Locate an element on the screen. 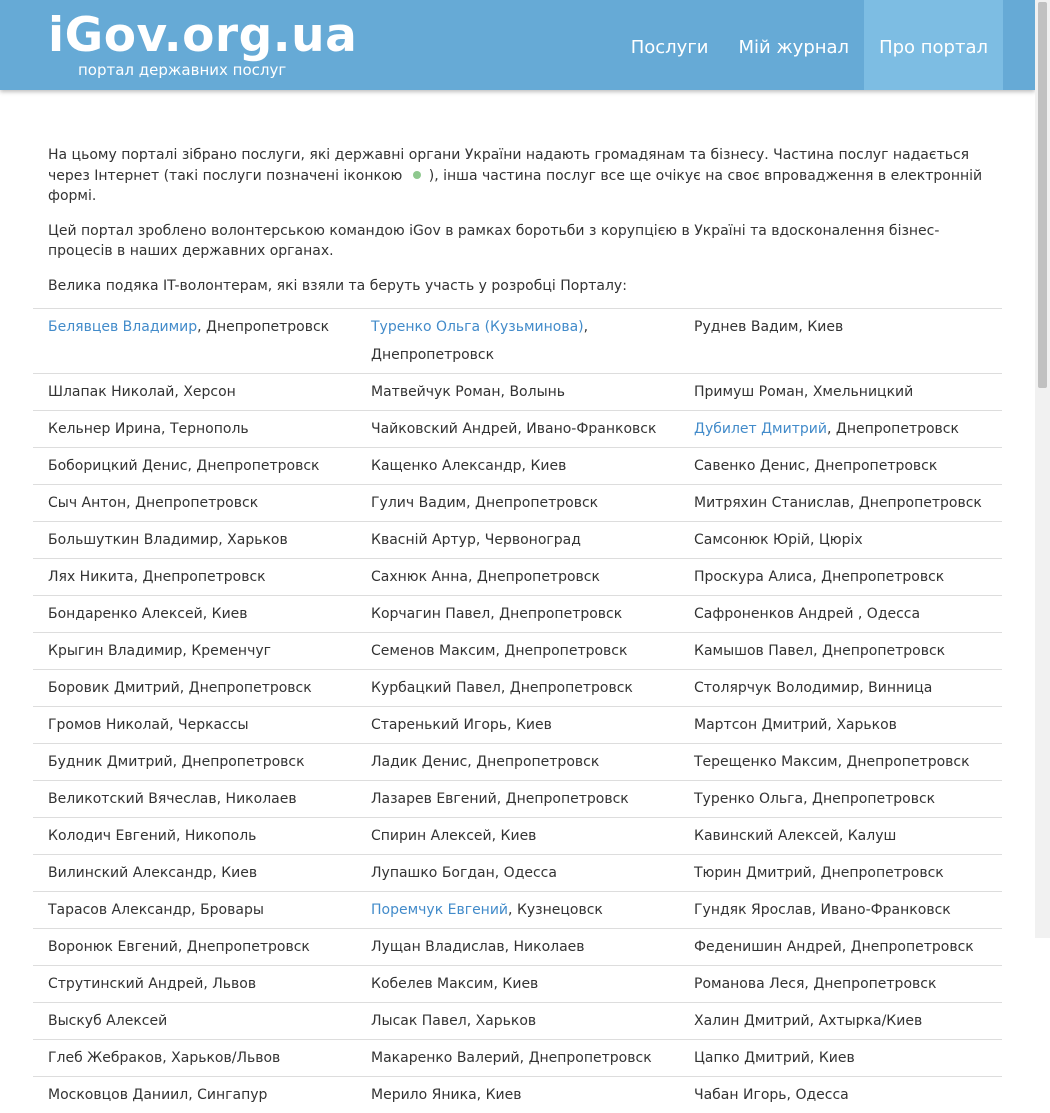 This screenshot has height=1113, width=1050. volunteer-cell: Курбацкий Павел, Днепропетровск is located at coordinates (517, 688).